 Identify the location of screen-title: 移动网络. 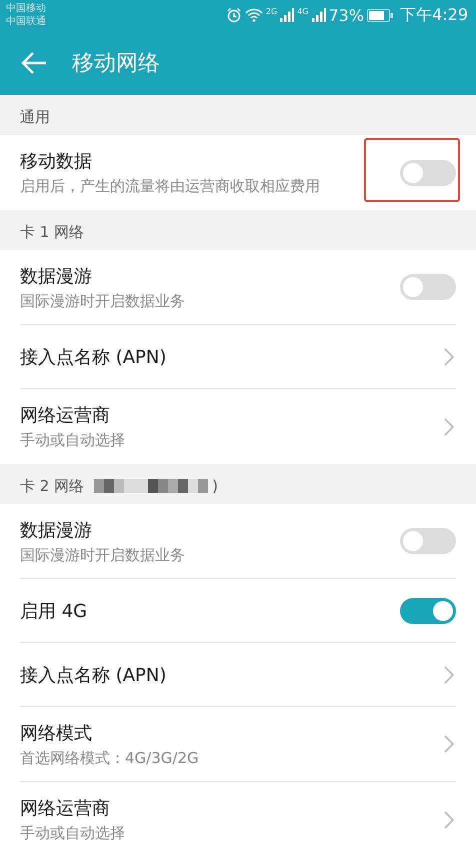
(116, 64).